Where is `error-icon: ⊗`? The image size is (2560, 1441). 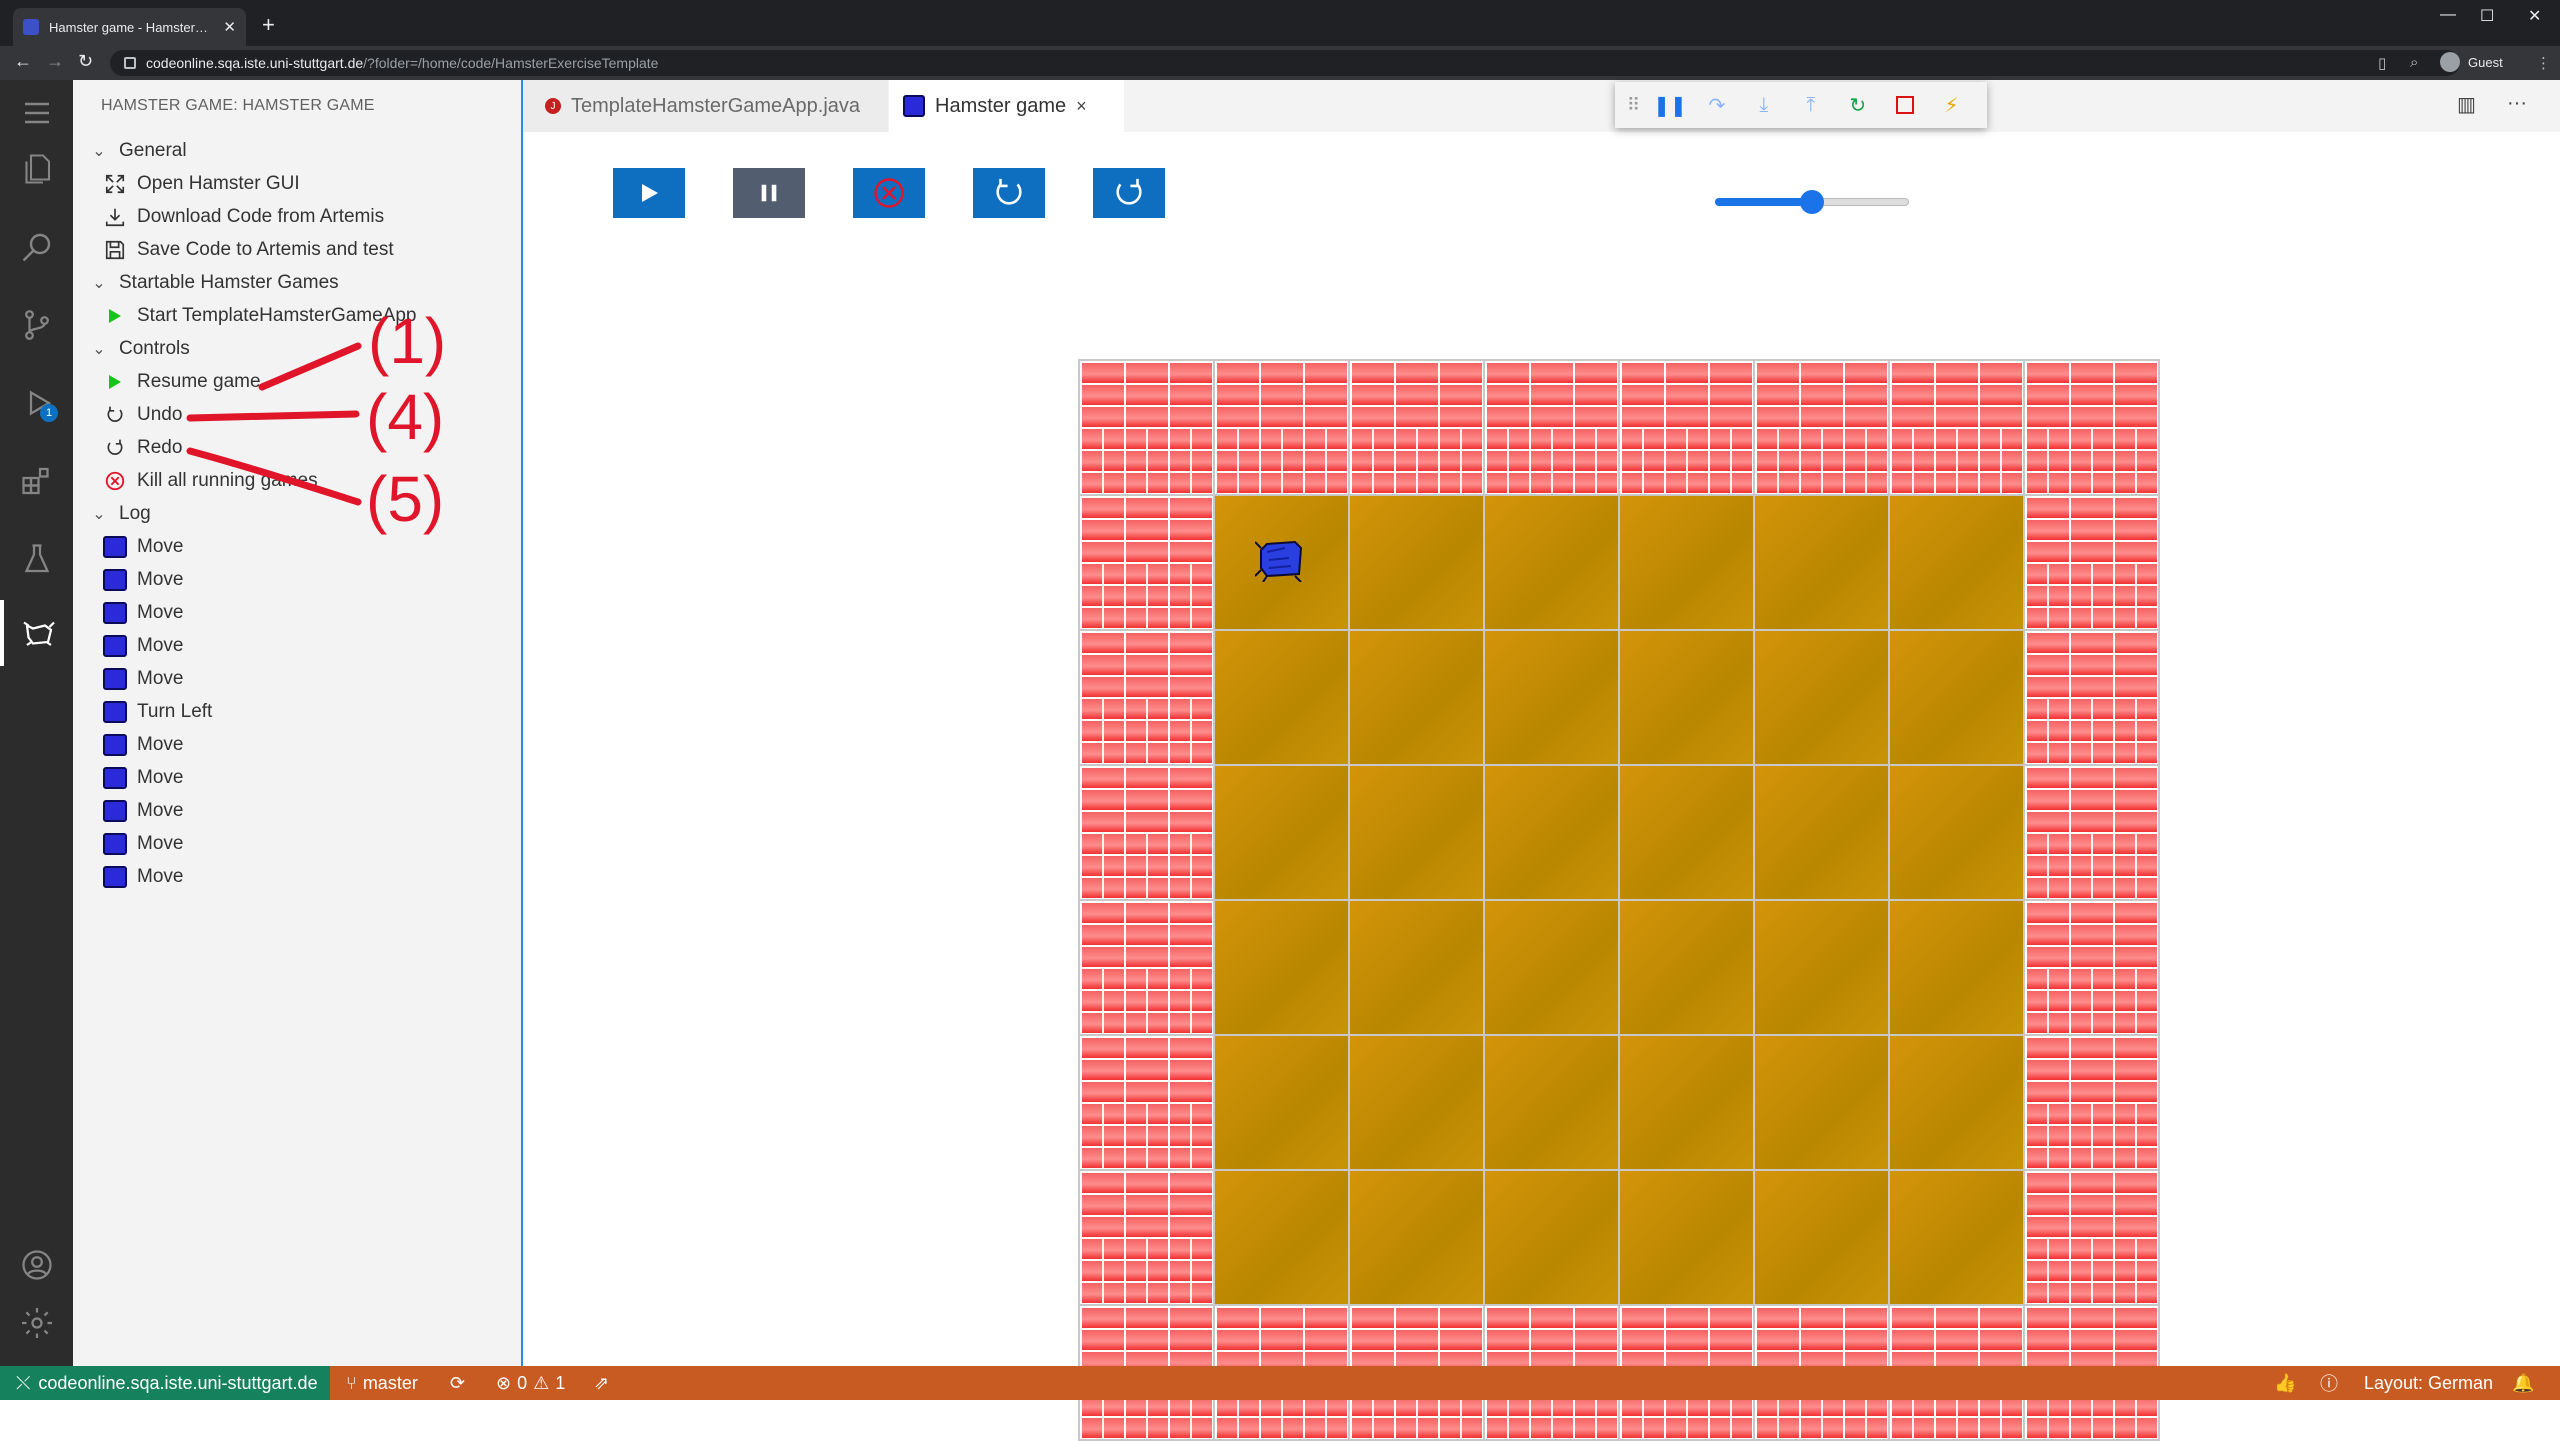
error-icon: ⊗ is located at coordinates (504, 1382).